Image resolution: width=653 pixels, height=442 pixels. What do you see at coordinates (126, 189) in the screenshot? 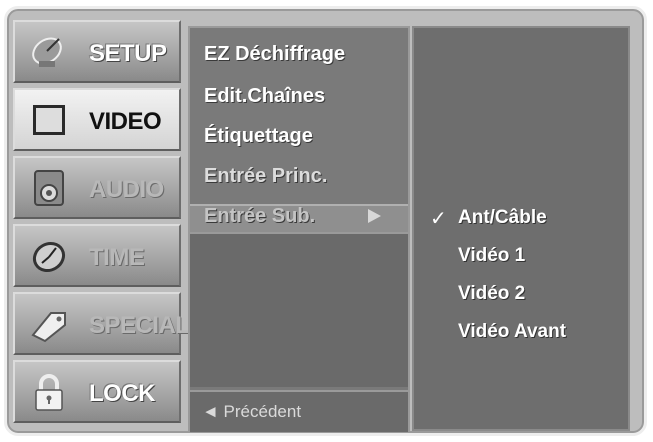
I see `tab-label: AUDIO` at bounding box center [126, 189].